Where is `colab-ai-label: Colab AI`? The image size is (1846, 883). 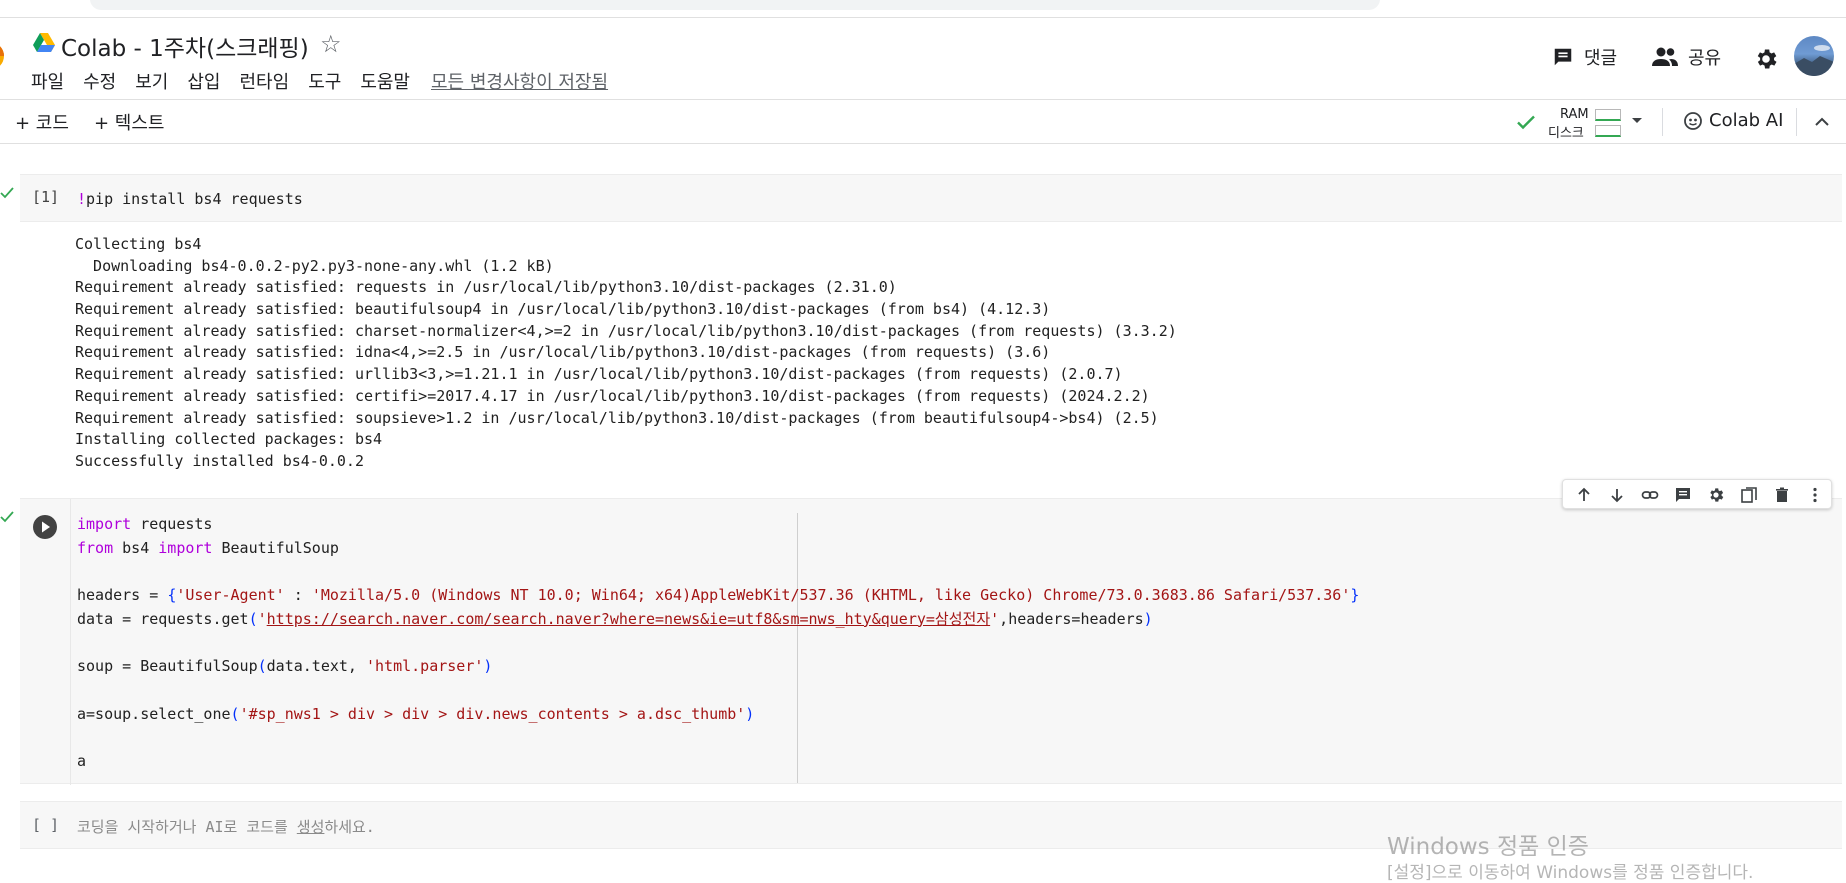 colab-ai-label: Colab AI is located at coordinates (1746, 120).